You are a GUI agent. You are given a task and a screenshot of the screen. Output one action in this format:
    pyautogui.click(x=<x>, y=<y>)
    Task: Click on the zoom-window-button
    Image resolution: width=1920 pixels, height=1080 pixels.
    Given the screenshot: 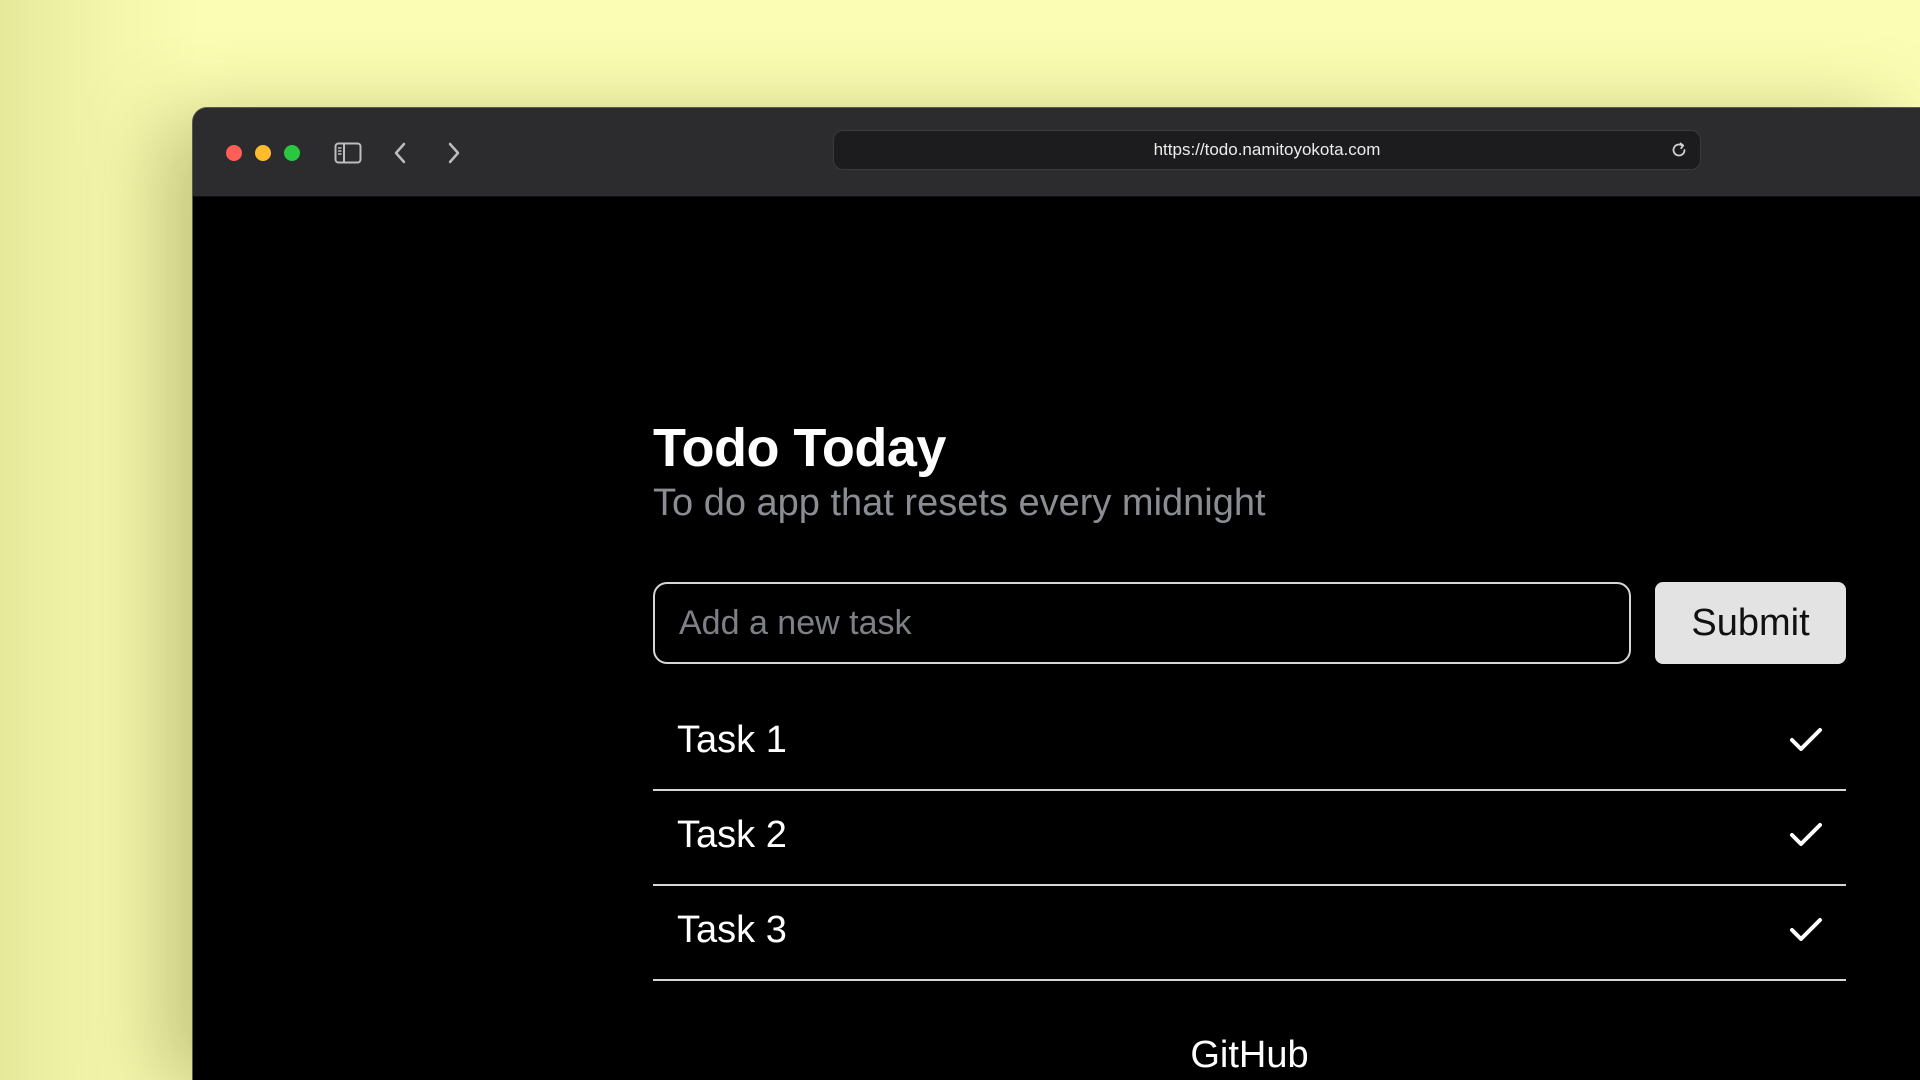 What is the action you would take?
    pyautogui.click(x=292, y=153)
    